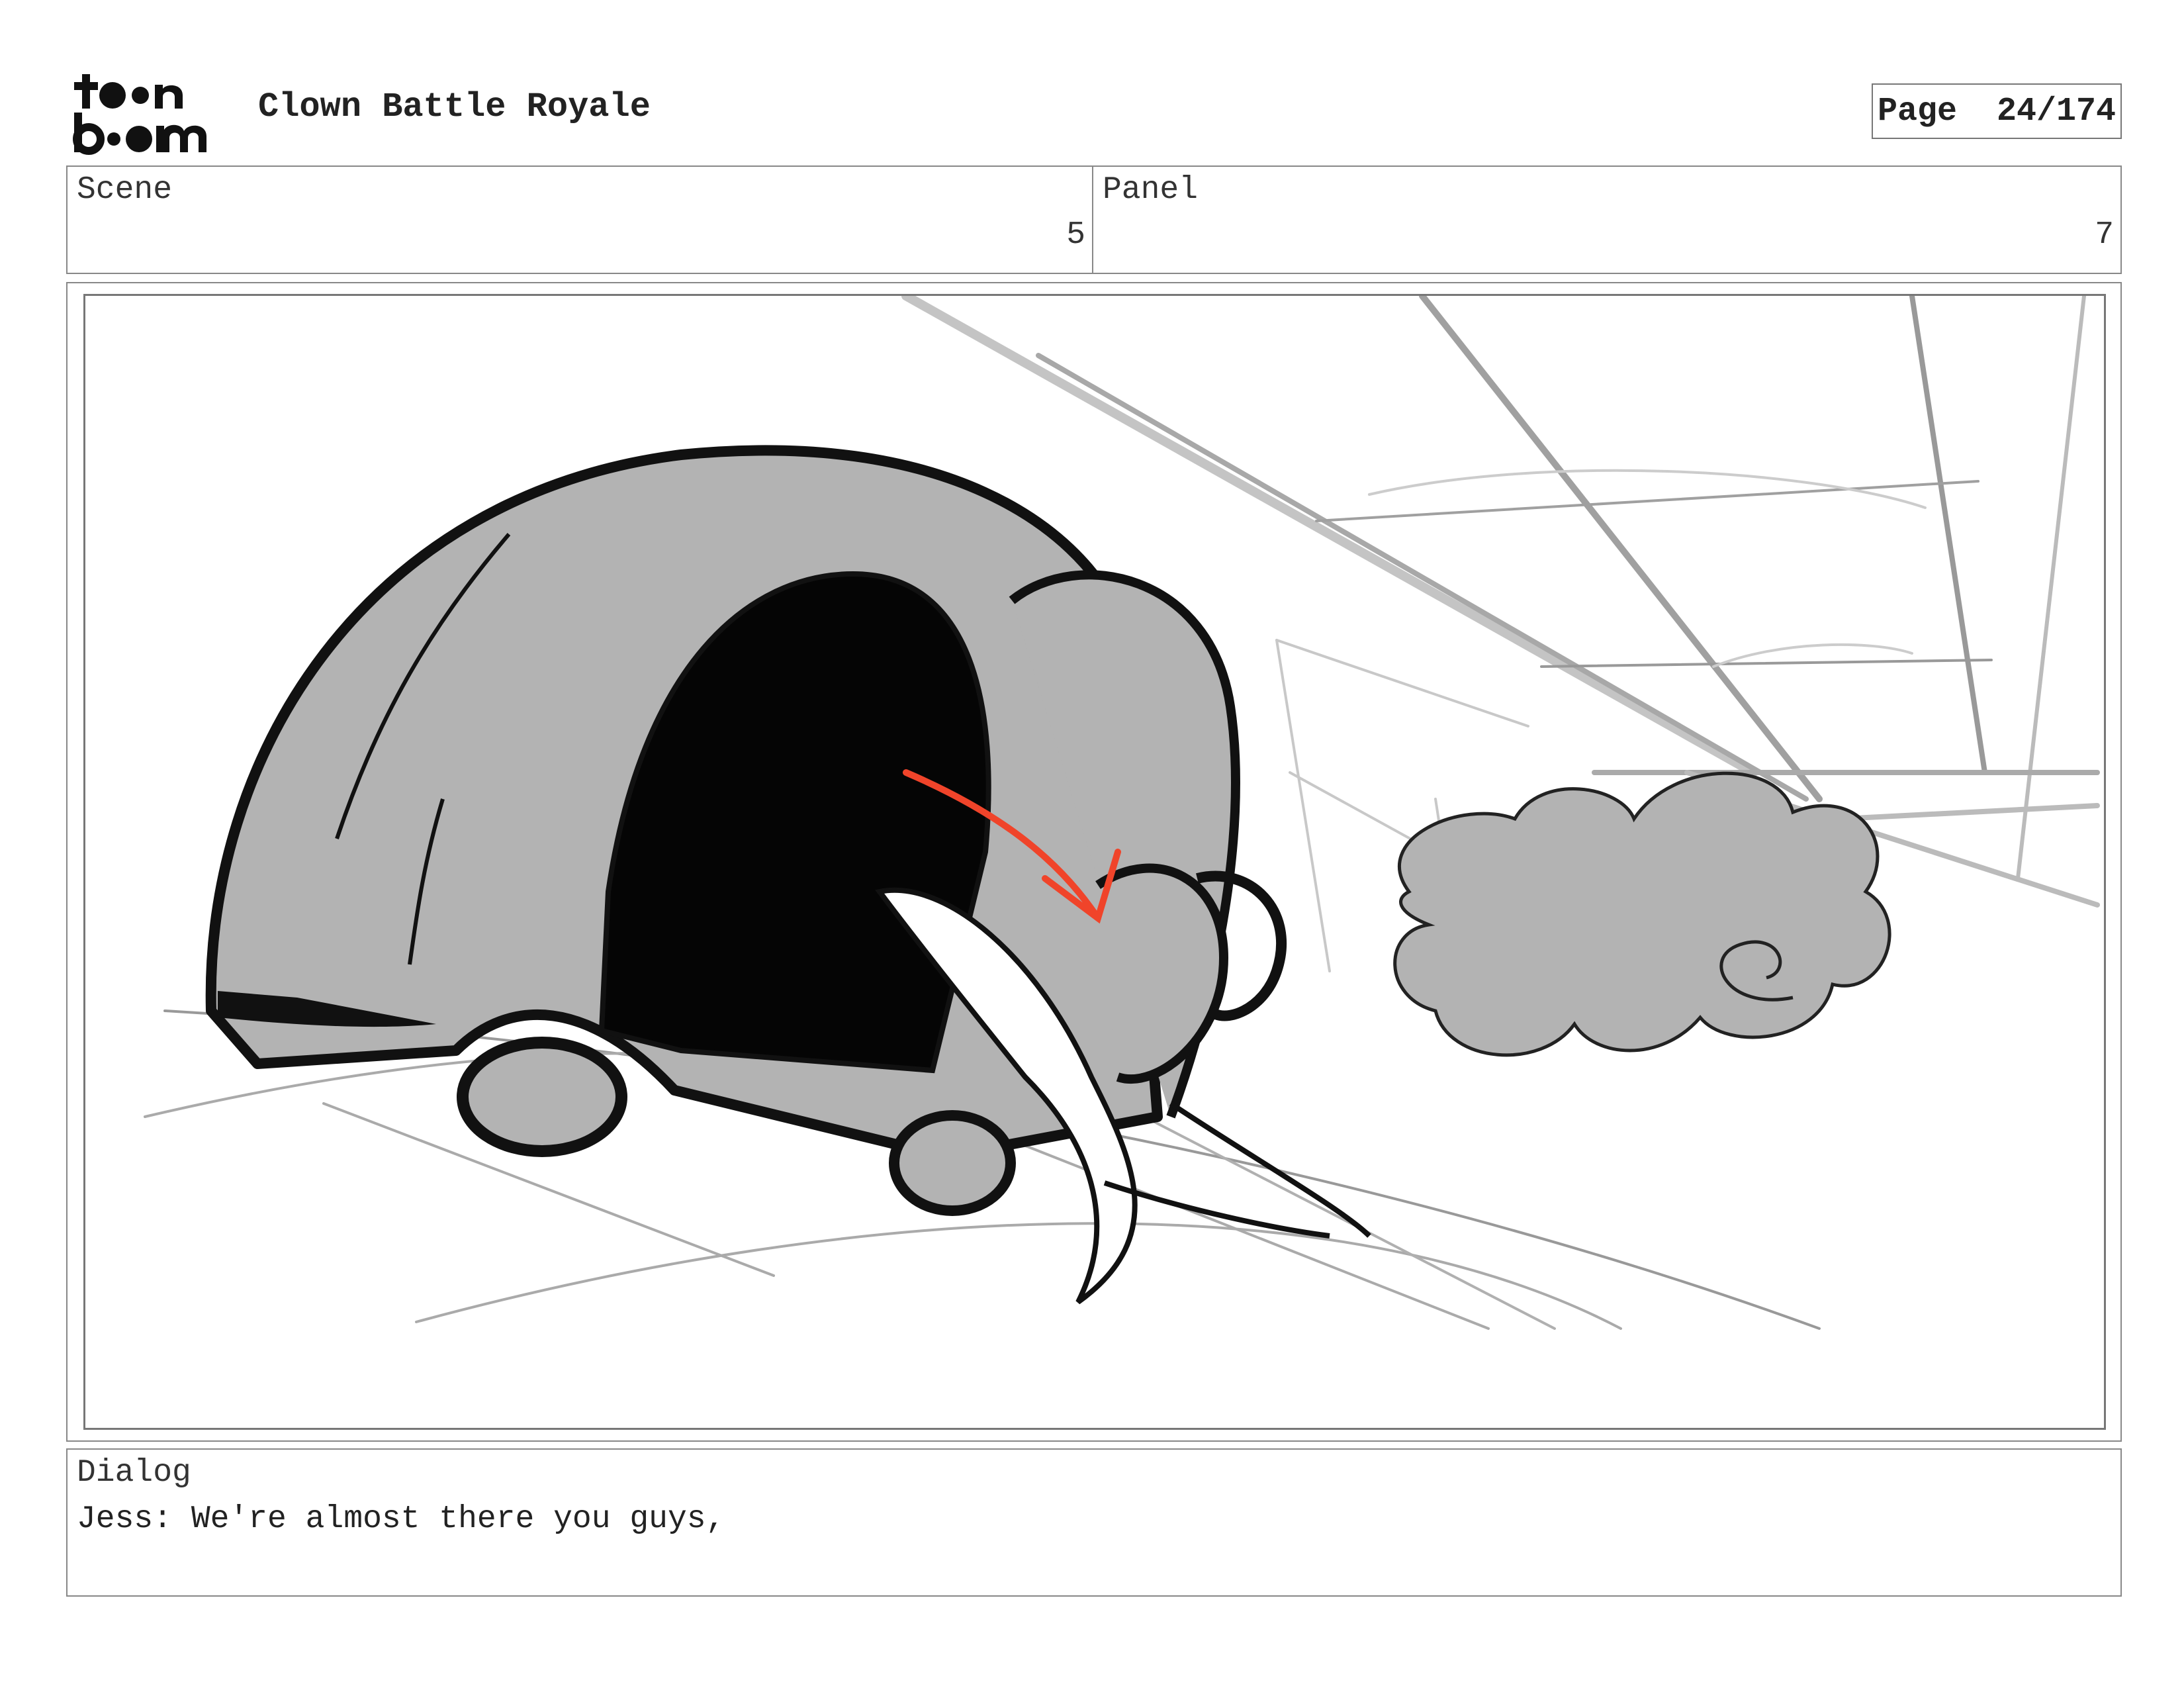  Describe the element at coordinates (580, 220) in the screenshot. I see `scene-cell: Scene 5` at that location.